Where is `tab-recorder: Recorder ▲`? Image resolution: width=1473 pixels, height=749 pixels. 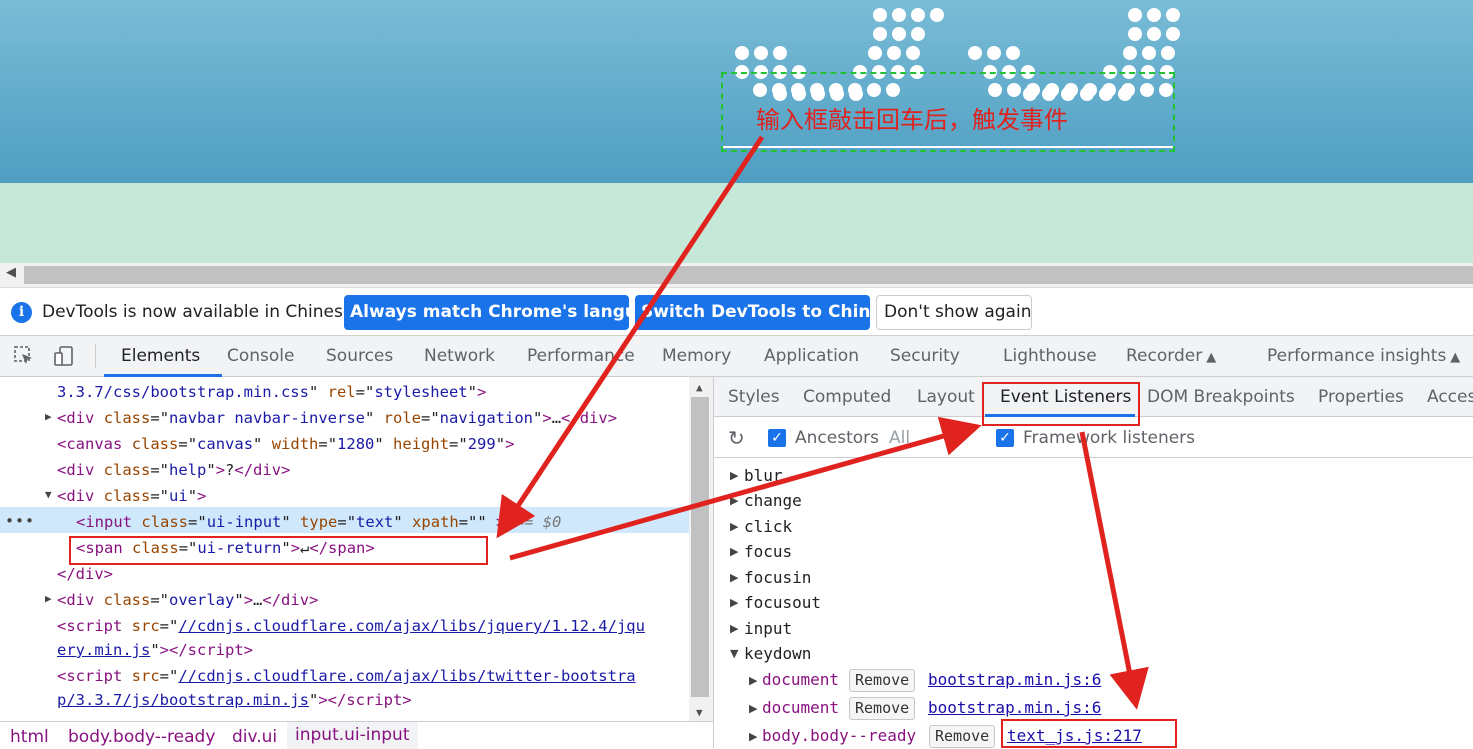
tab-recorder: Recorder ▲ is located at coordinates (1171, 356).